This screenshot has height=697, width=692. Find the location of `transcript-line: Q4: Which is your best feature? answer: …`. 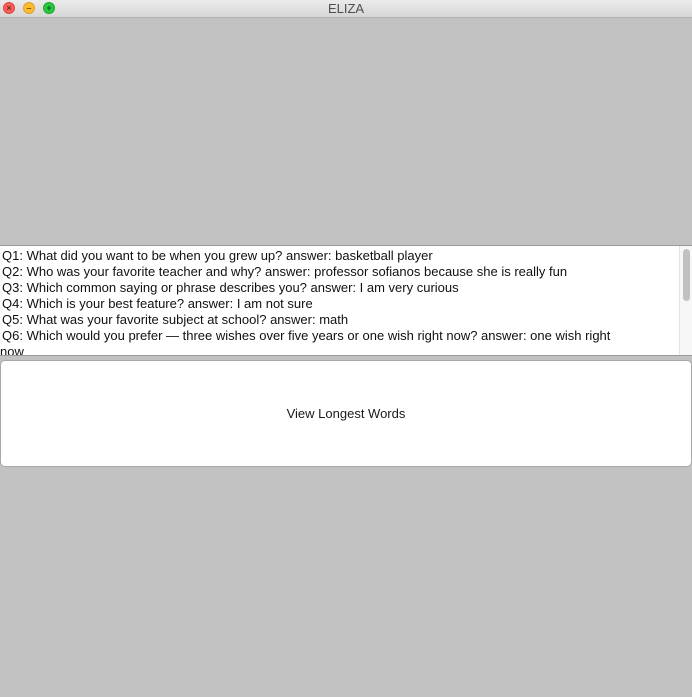

transcript-line: Q4: Which is your best feature? answer: … is located at coordinates (157, 303).